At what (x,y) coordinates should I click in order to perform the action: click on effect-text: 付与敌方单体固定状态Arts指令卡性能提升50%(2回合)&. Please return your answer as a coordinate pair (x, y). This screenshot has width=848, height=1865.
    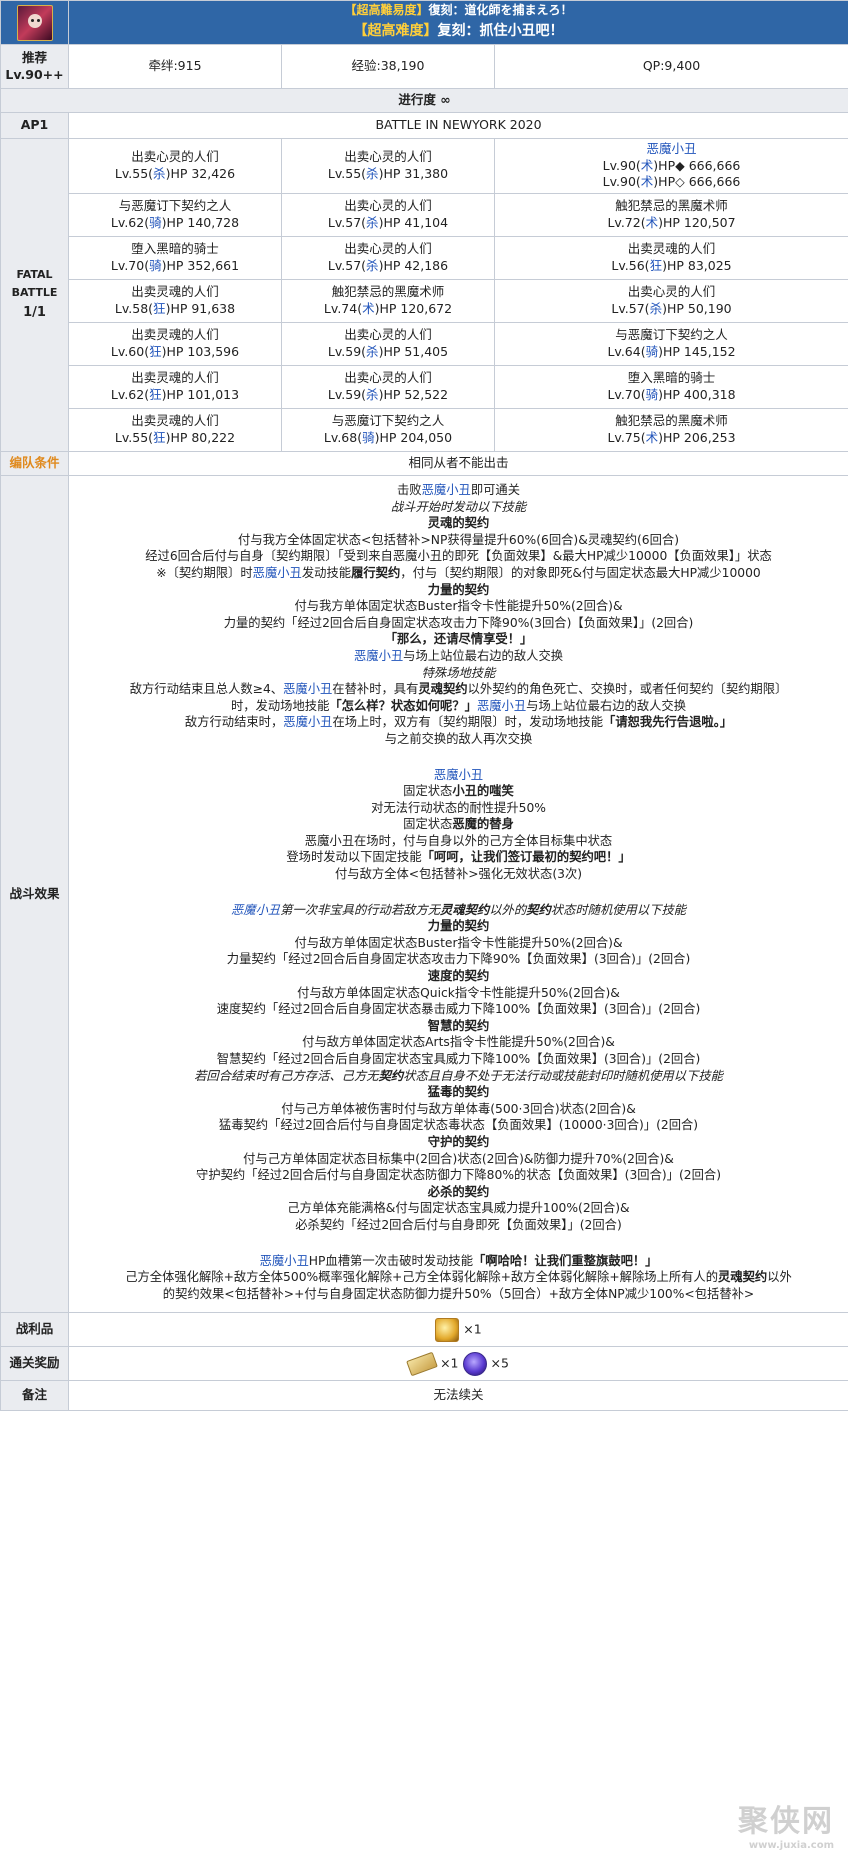
    Looking at the image, I should click on (458, 1042).